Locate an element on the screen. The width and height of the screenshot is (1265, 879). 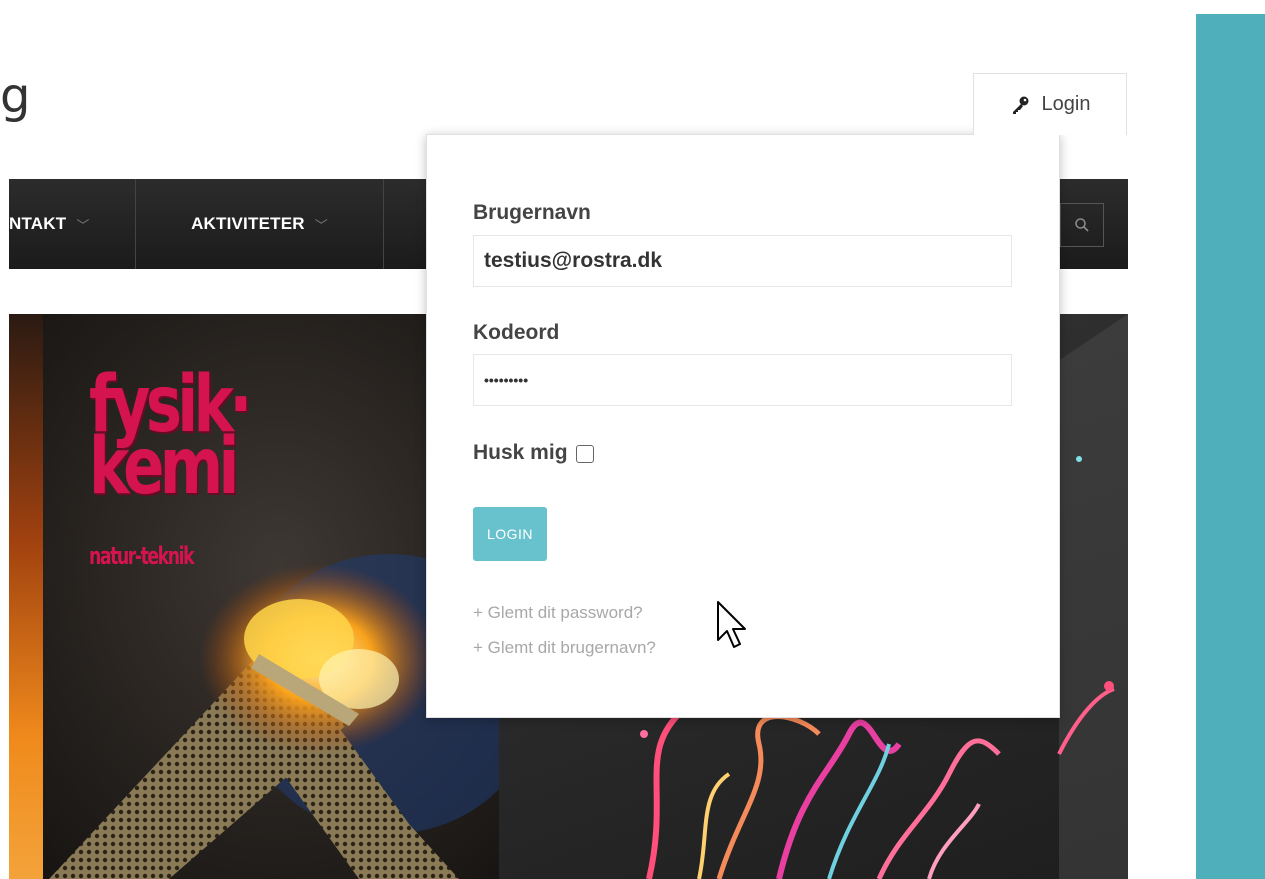
login-toggle-button: Login is located at coordinates (1050, 104).